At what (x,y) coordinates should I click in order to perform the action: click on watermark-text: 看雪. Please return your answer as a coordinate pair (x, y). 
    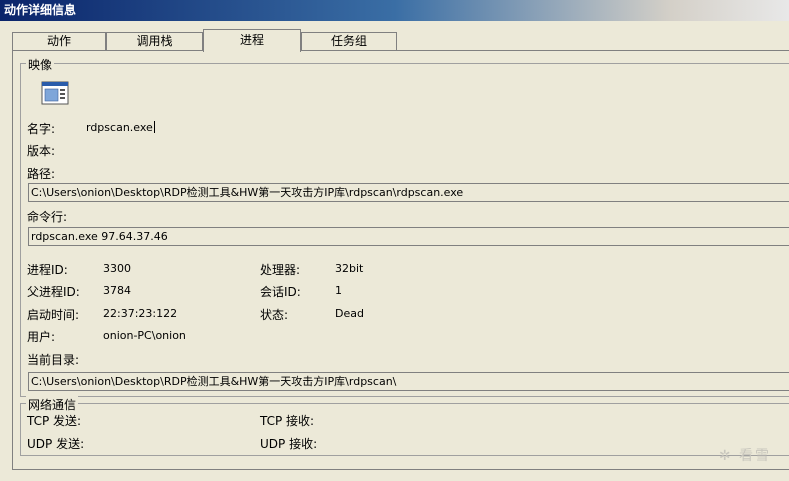
    Looking at the image, I should click on (755, 456).